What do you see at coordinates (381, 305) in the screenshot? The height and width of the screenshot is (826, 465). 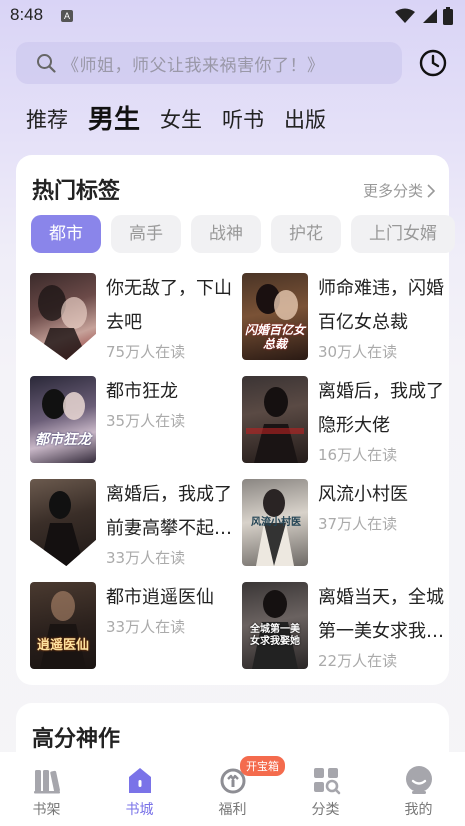 I see `book-title: 师命难违，闪婚百亿女总裁` at bounding box center [381, 305].